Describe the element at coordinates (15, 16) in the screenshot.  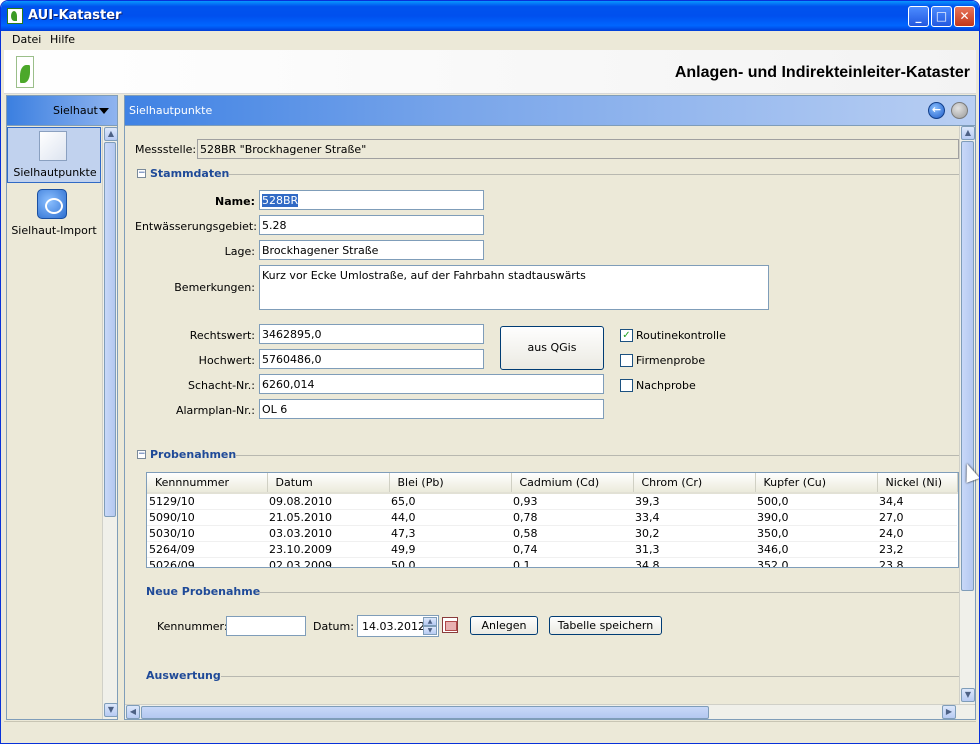
I see `app-icon` at that location.